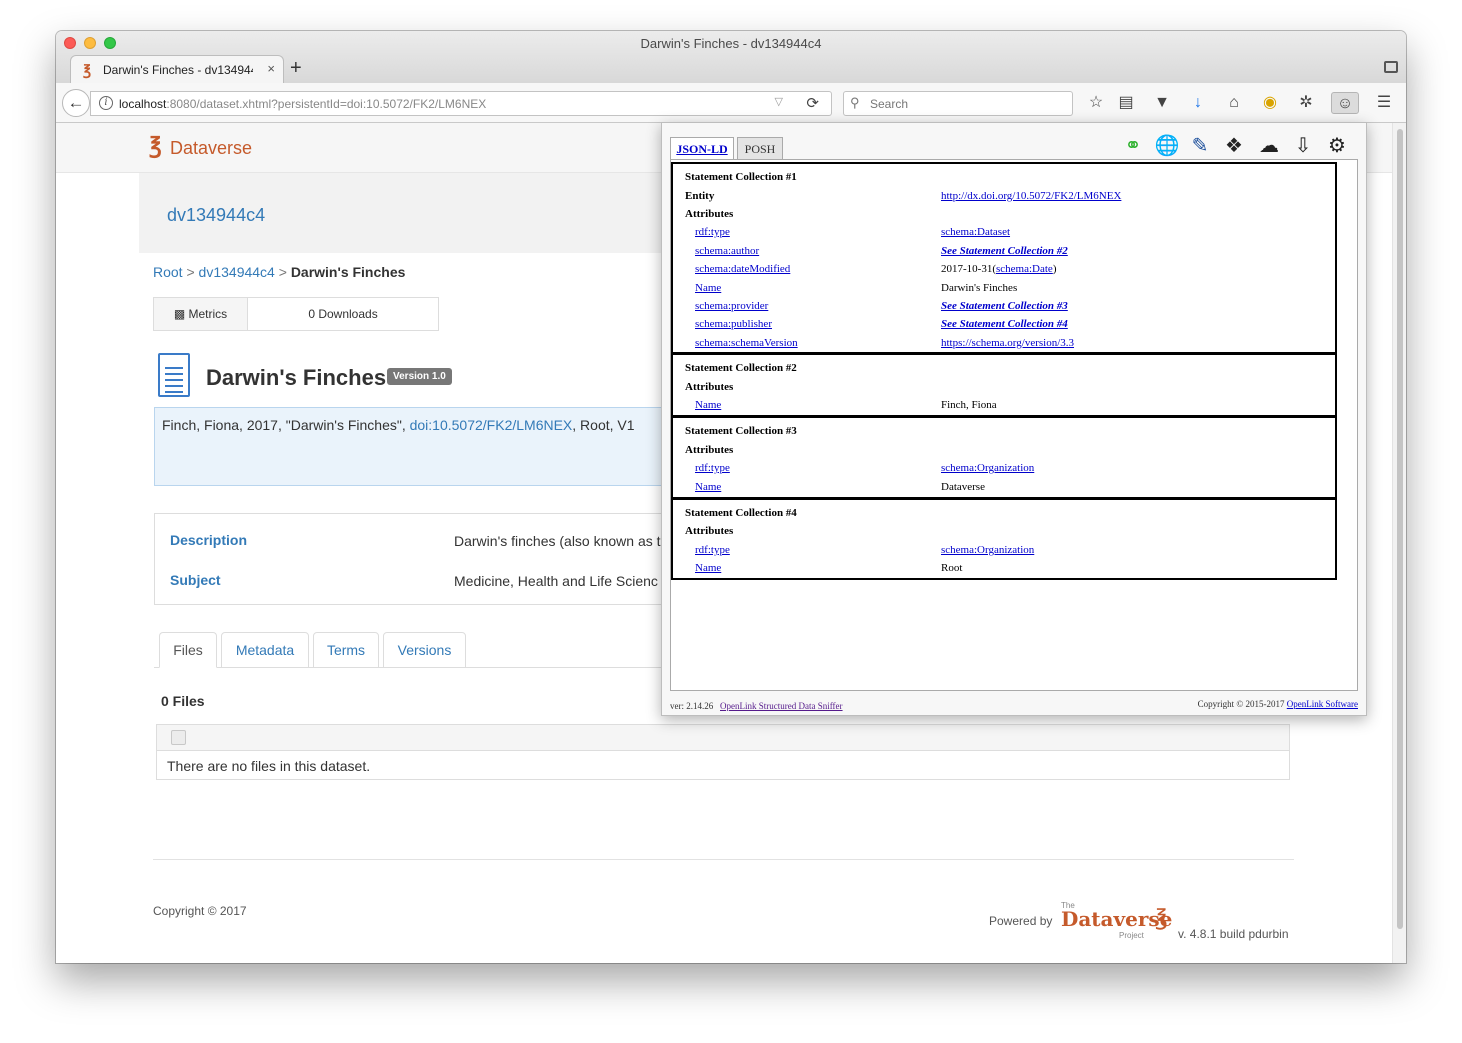 This screenshot has width=1462, height=1043. What do you see at coordinates (1126, 103) in the screenshot?
I see `reading-list-icon: ▤` at bounding box center [1126, 103].